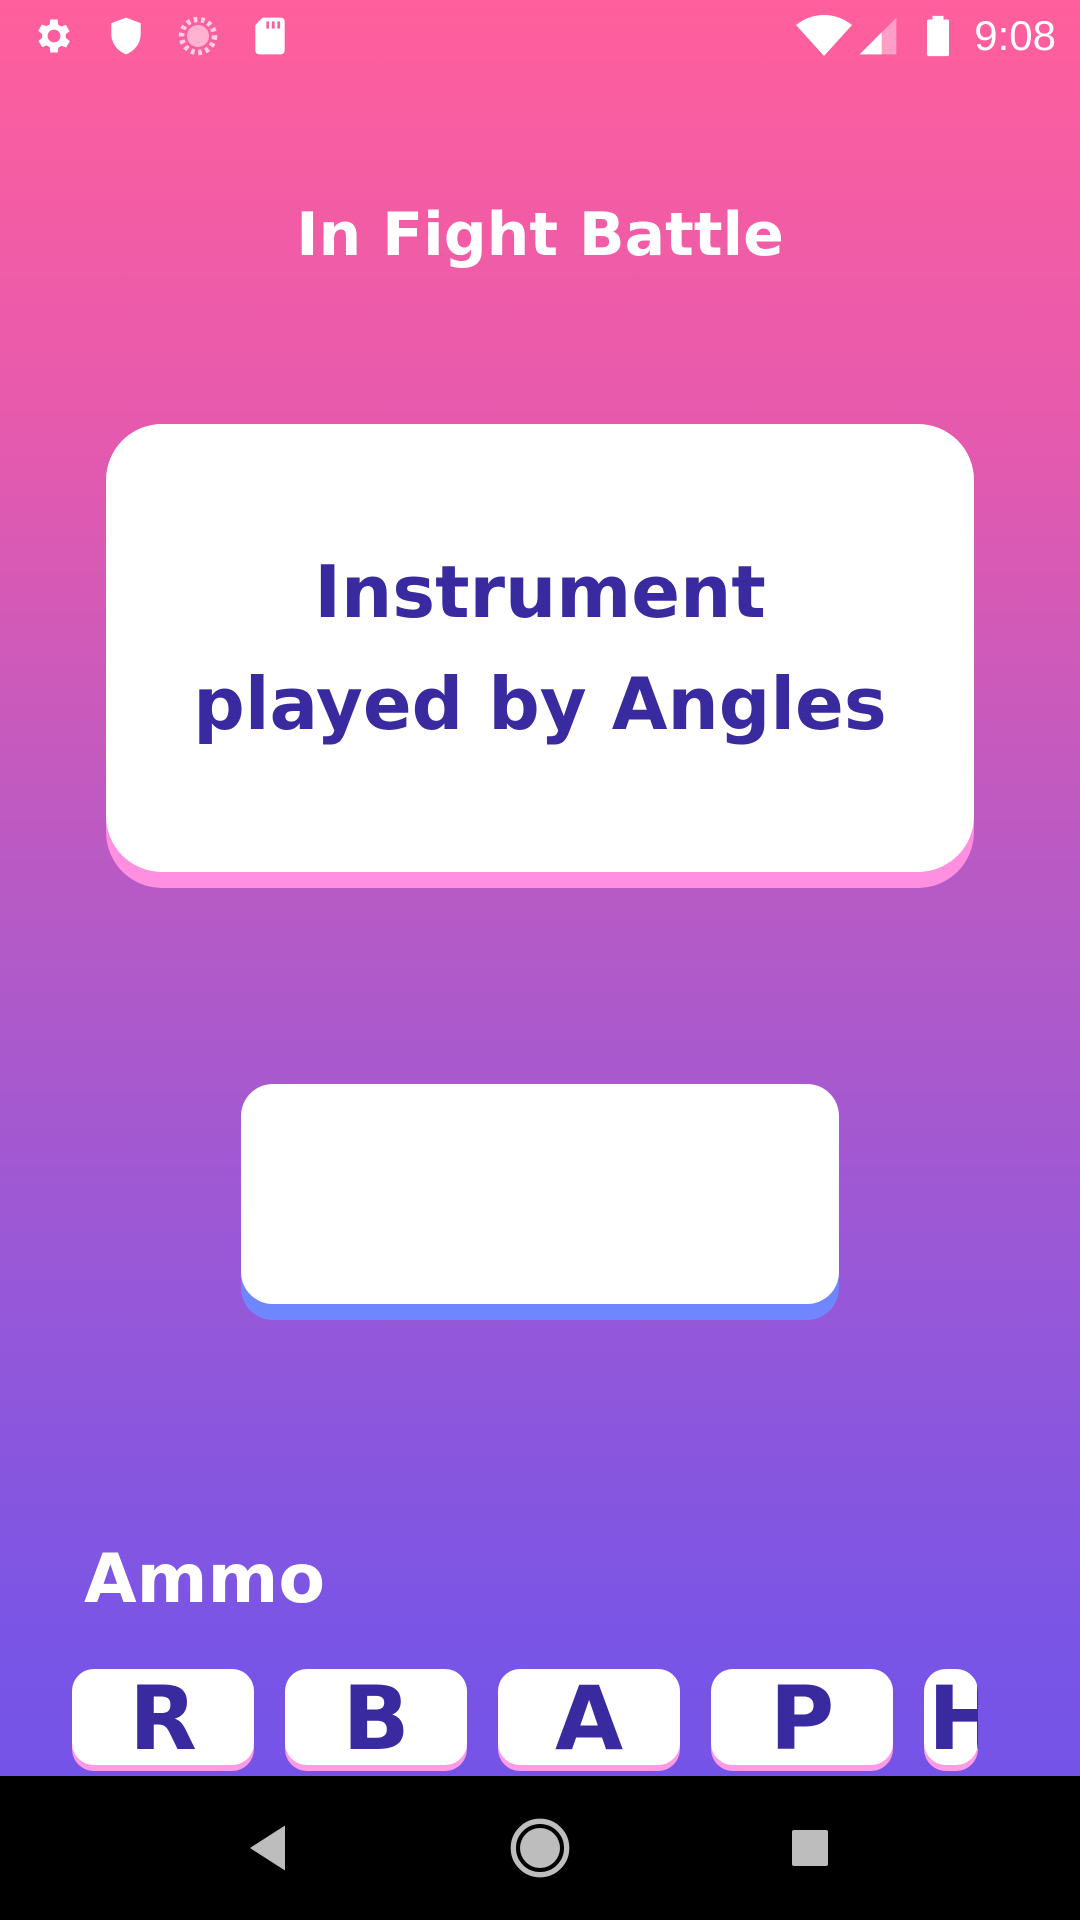 The image size is (1080, 1920). I want to click on shield-icon, so click(126, 36).